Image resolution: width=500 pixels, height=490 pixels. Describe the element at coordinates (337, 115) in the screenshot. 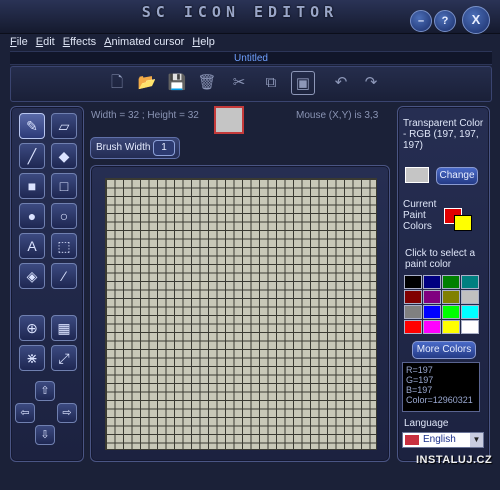

I see `mouse-position: Mouse (X,Y) is 3,3` at that location.